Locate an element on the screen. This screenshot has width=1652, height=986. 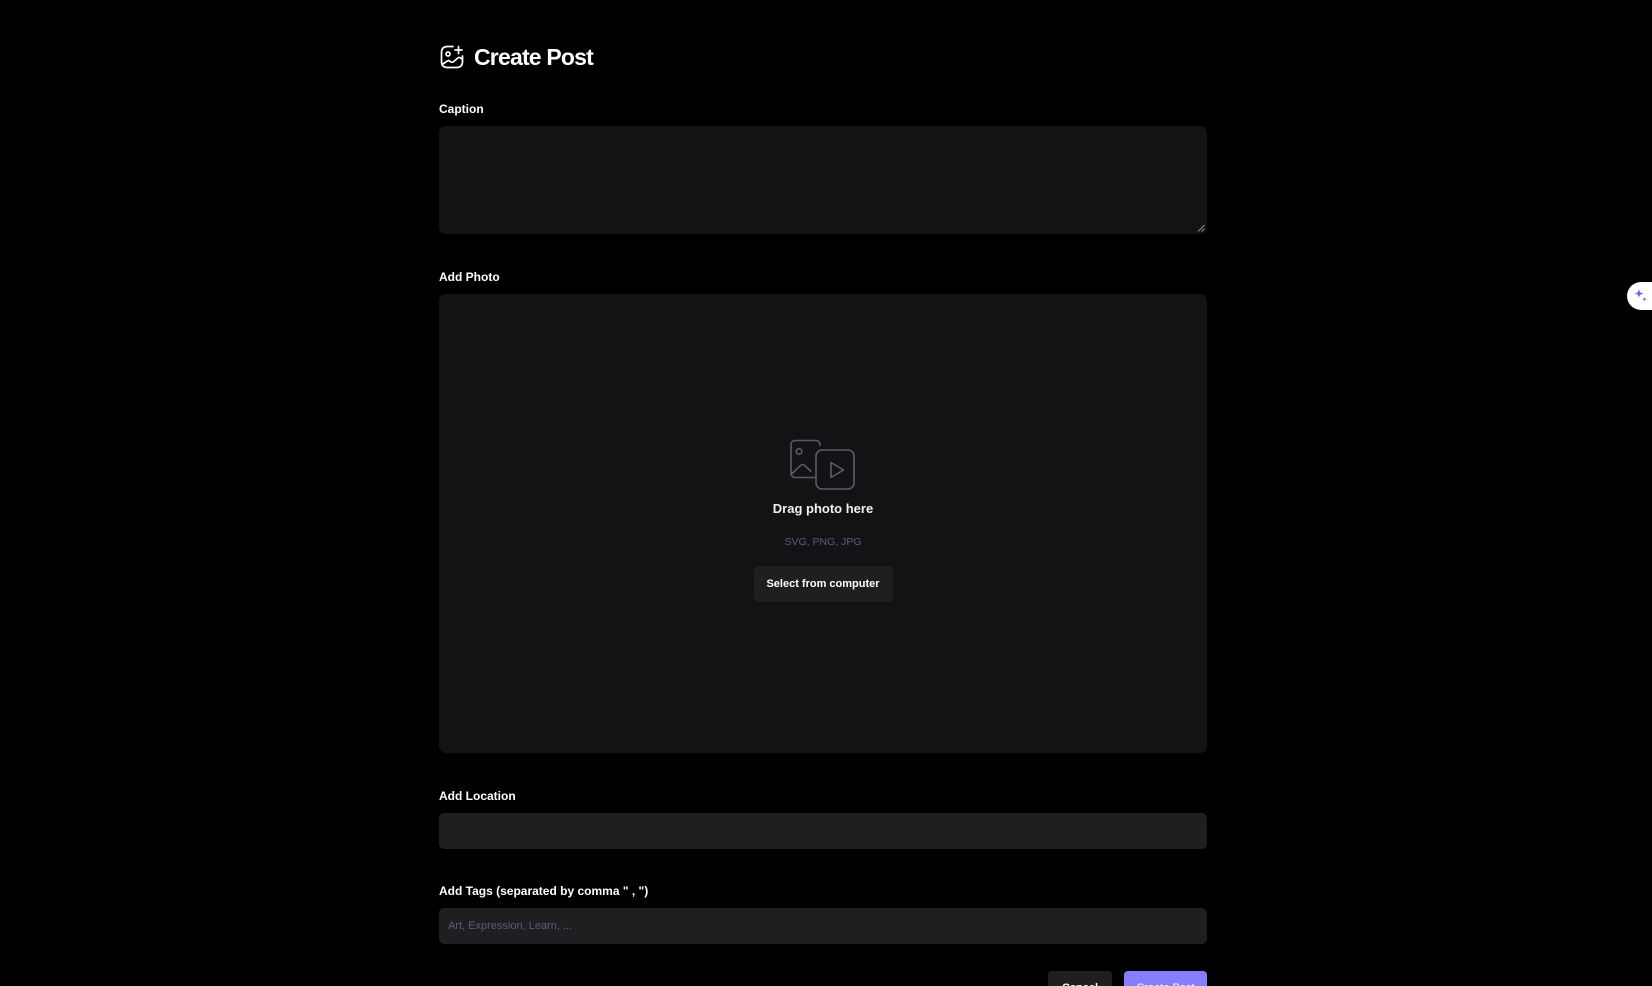
add-location-label: Add Location is located at coordinates (477, 796).